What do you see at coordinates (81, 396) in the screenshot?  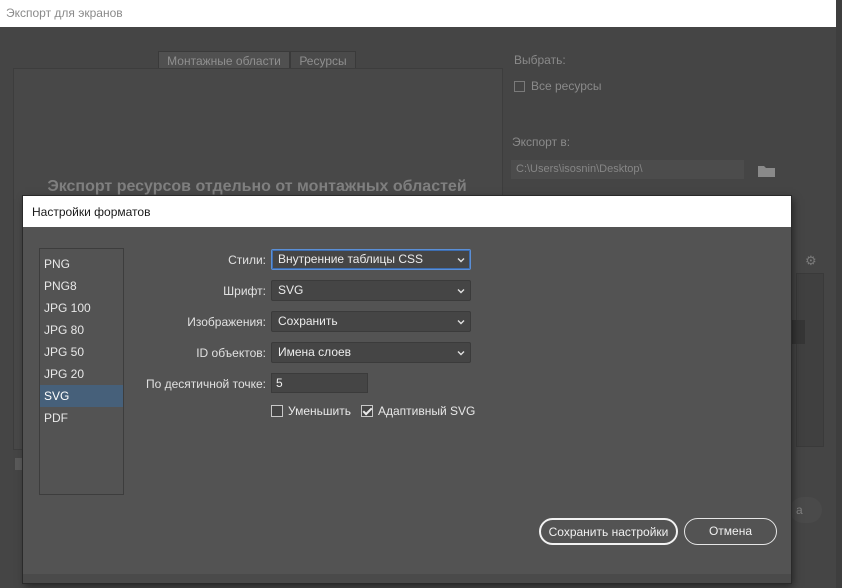 I see `format-item-svg: SVG` at bounding box center [81, 396].